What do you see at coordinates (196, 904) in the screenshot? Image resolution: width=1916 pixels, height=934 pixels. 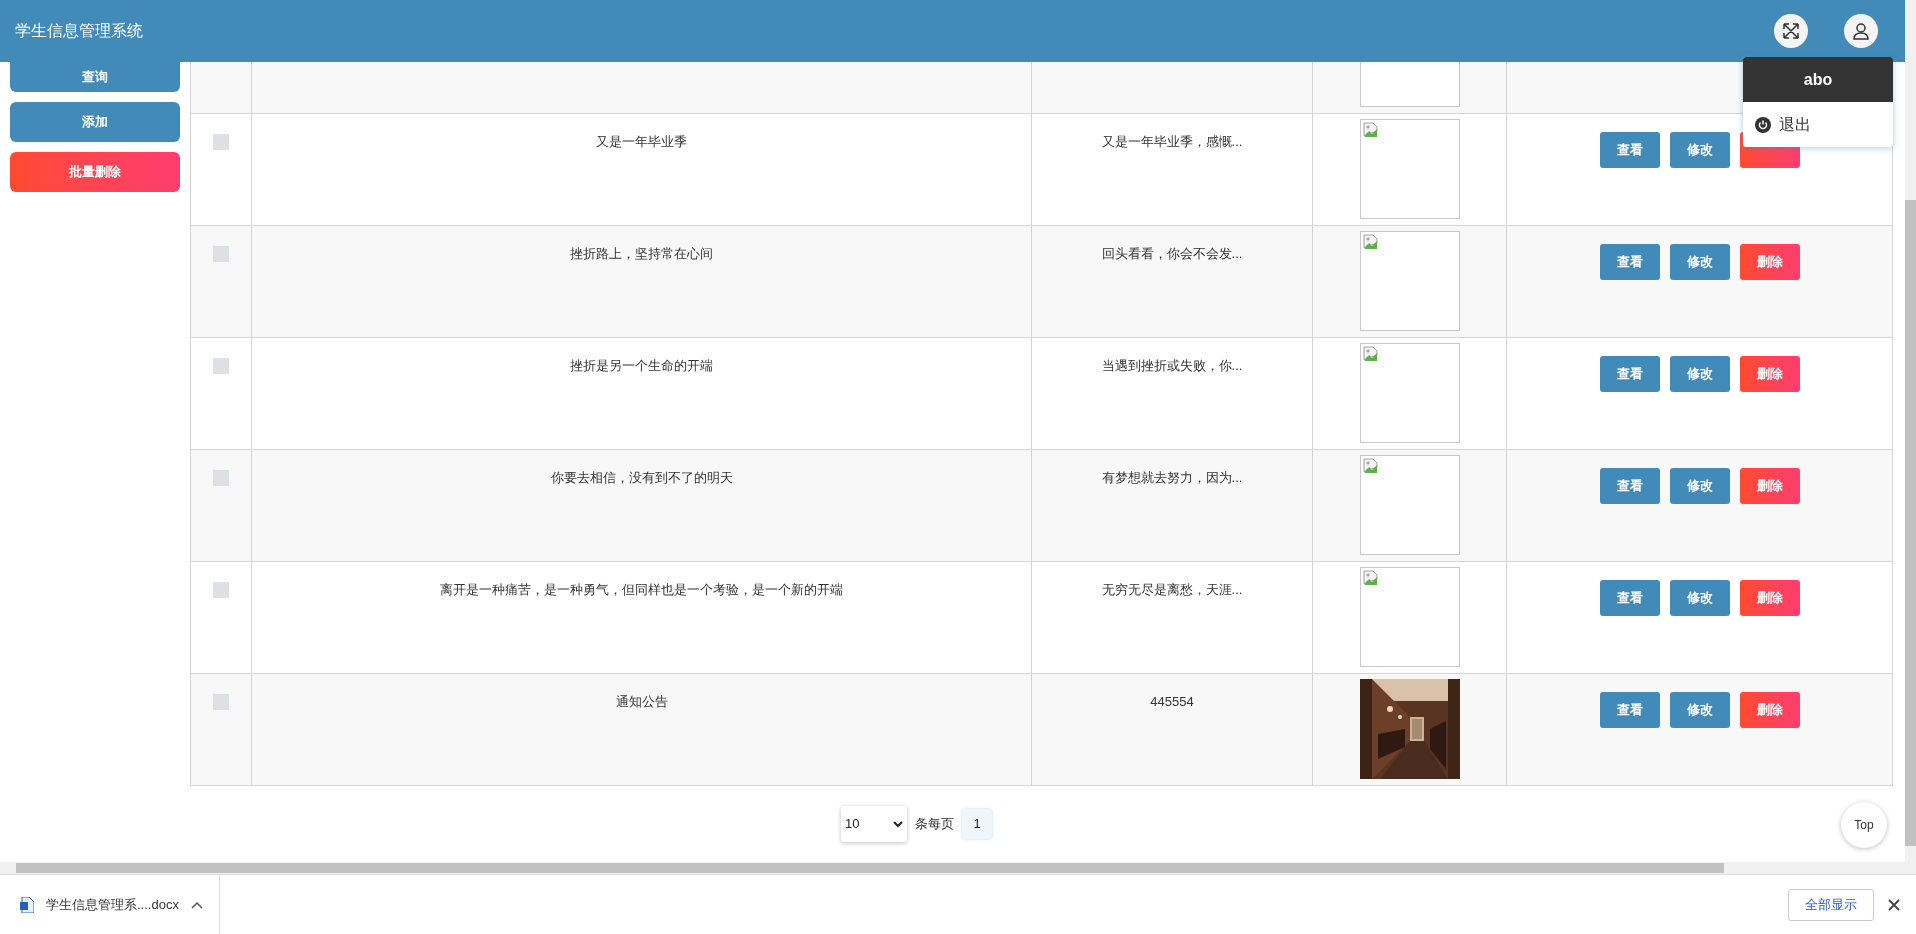 I see `chevron-up-icon` at bounding box center [196, 904].